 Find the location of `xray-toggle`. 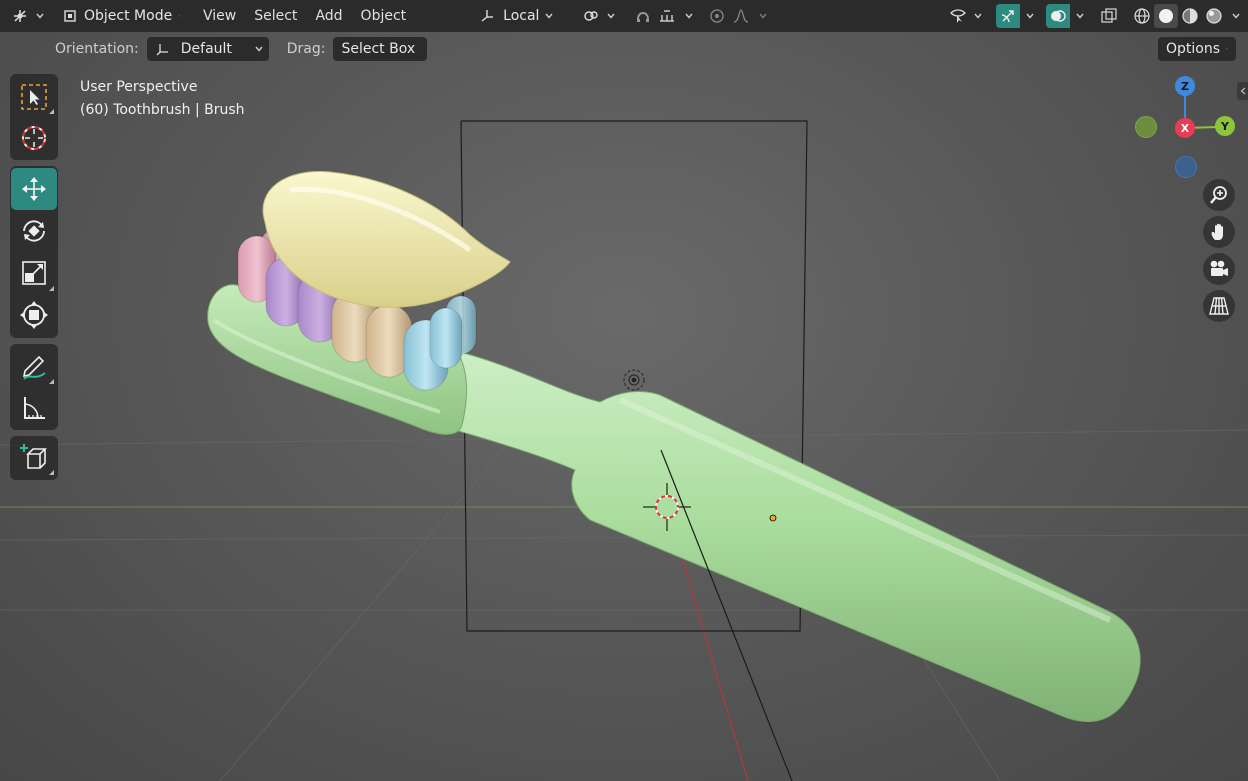

xray-toggle is located at coordinates (1109, 16).